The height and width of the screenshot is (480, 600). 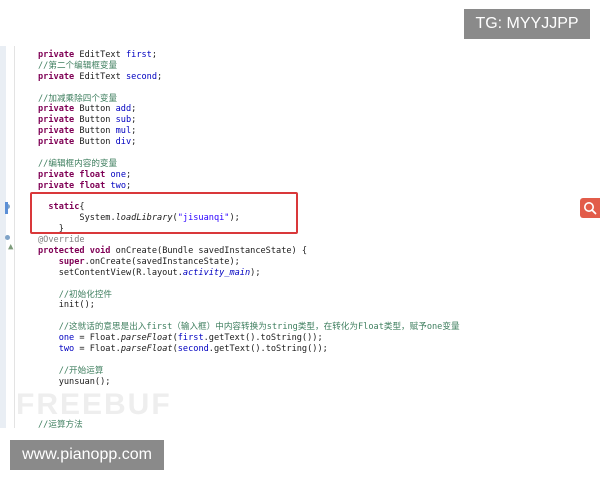 What do you see at coordinates (87, 120) in the screenshot?
I see `code-line: private Button sub;` at bounding box center [87, 120].